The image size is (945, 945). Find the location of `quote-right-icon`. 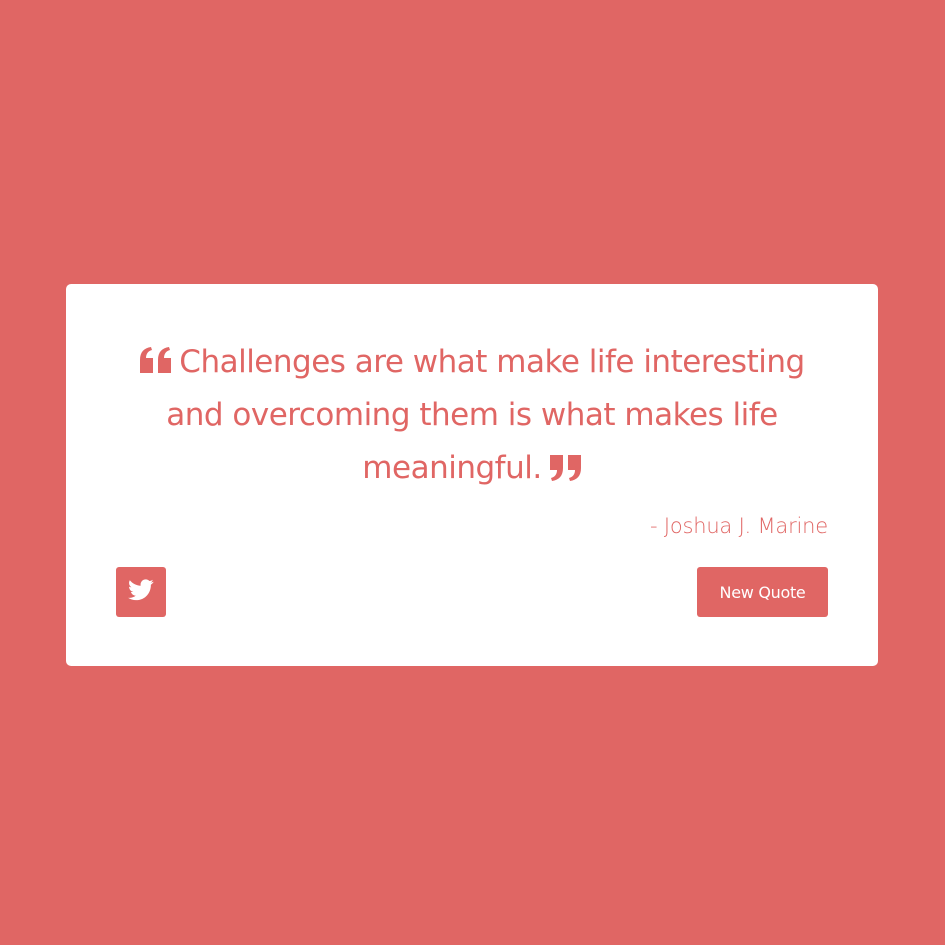

quote-right-icon is located at coordinates (565, 468).